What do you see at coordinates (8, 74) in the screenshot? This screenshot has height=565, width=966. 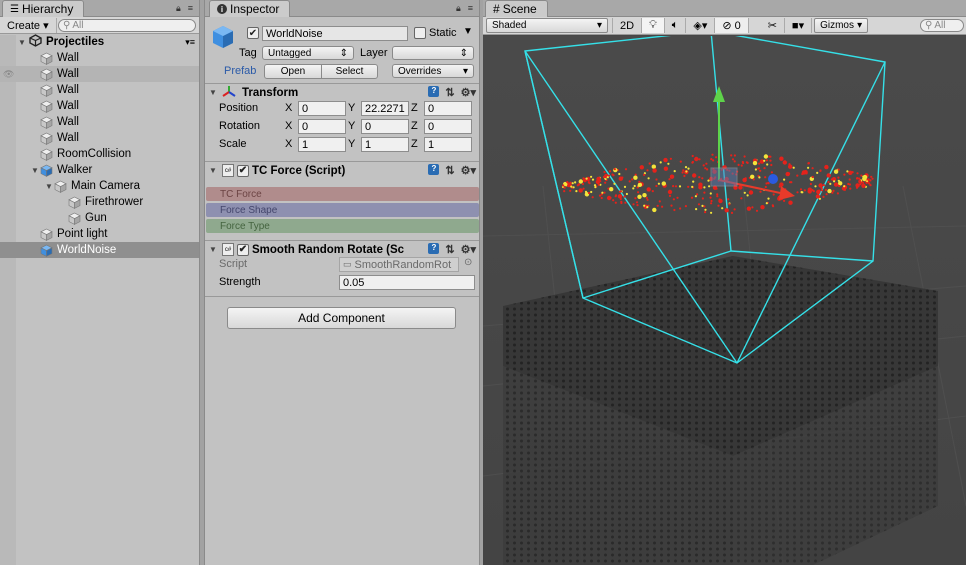 I see `eye-icon: 👁︎` at bounding box center [8, 74].